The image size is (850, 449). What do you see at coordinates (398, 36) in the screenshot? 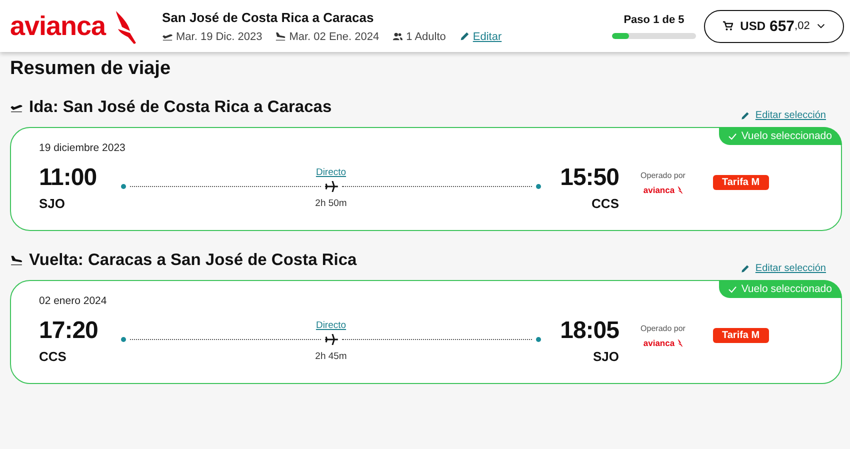
I see `people-icon` at bounding box center [398, 36].